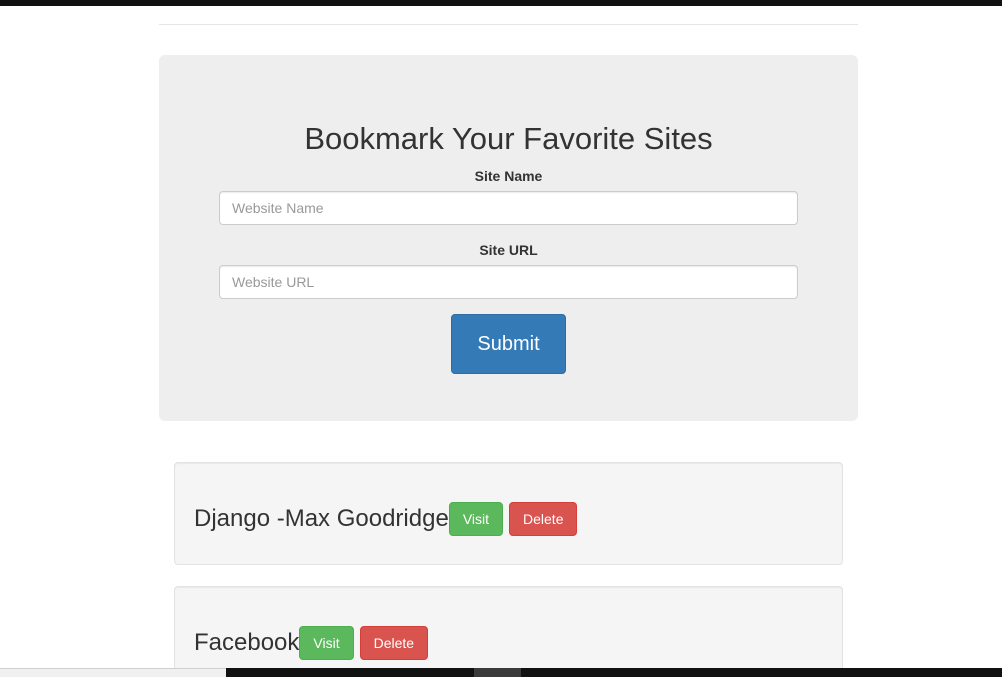 This screenshot has width=1002, height=677. I want to click on bookmark-row: Facebook Visit Delete, so click(311, 643).